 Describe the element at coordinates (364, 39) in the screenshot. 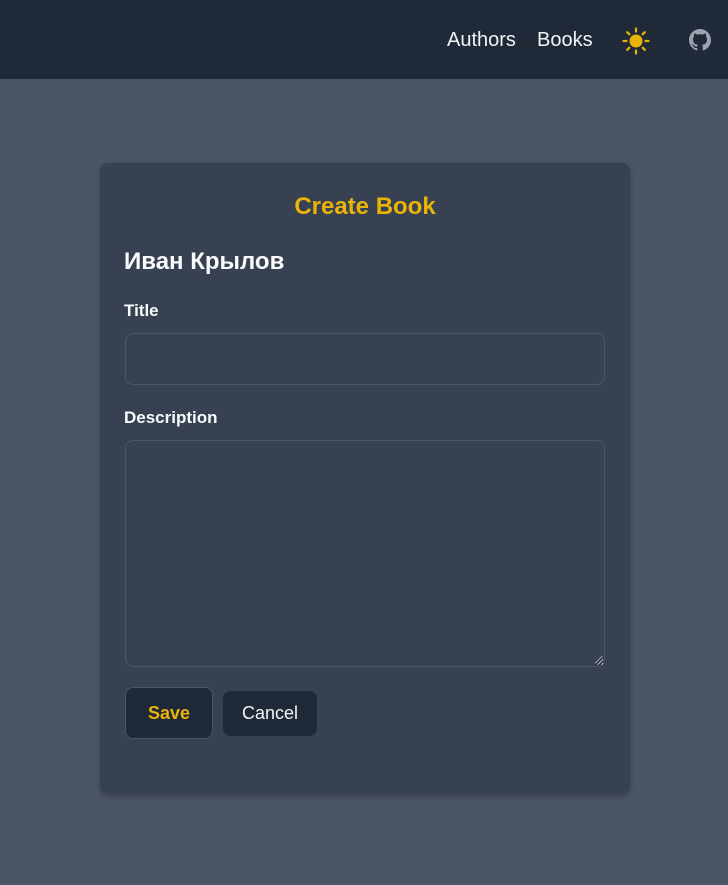

I see `top-navbar: Authors Books` at that location.